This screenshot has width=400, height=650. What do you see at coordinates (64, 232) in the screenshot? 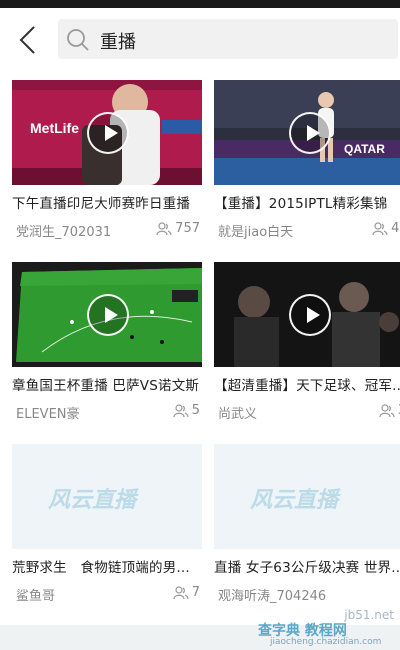
I see `author-name: 党润生_702031` at bounding box center [64, 232].